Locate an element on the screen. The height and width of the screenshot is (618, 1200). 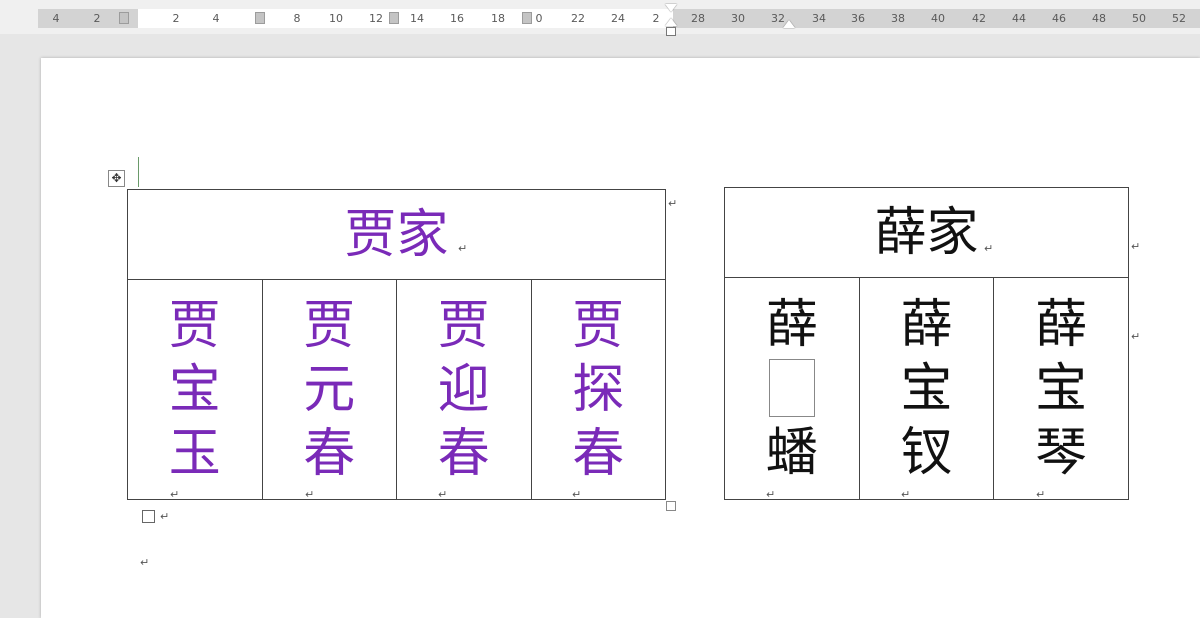
ruler-tick: 10 is located at coordinates (336, 18).